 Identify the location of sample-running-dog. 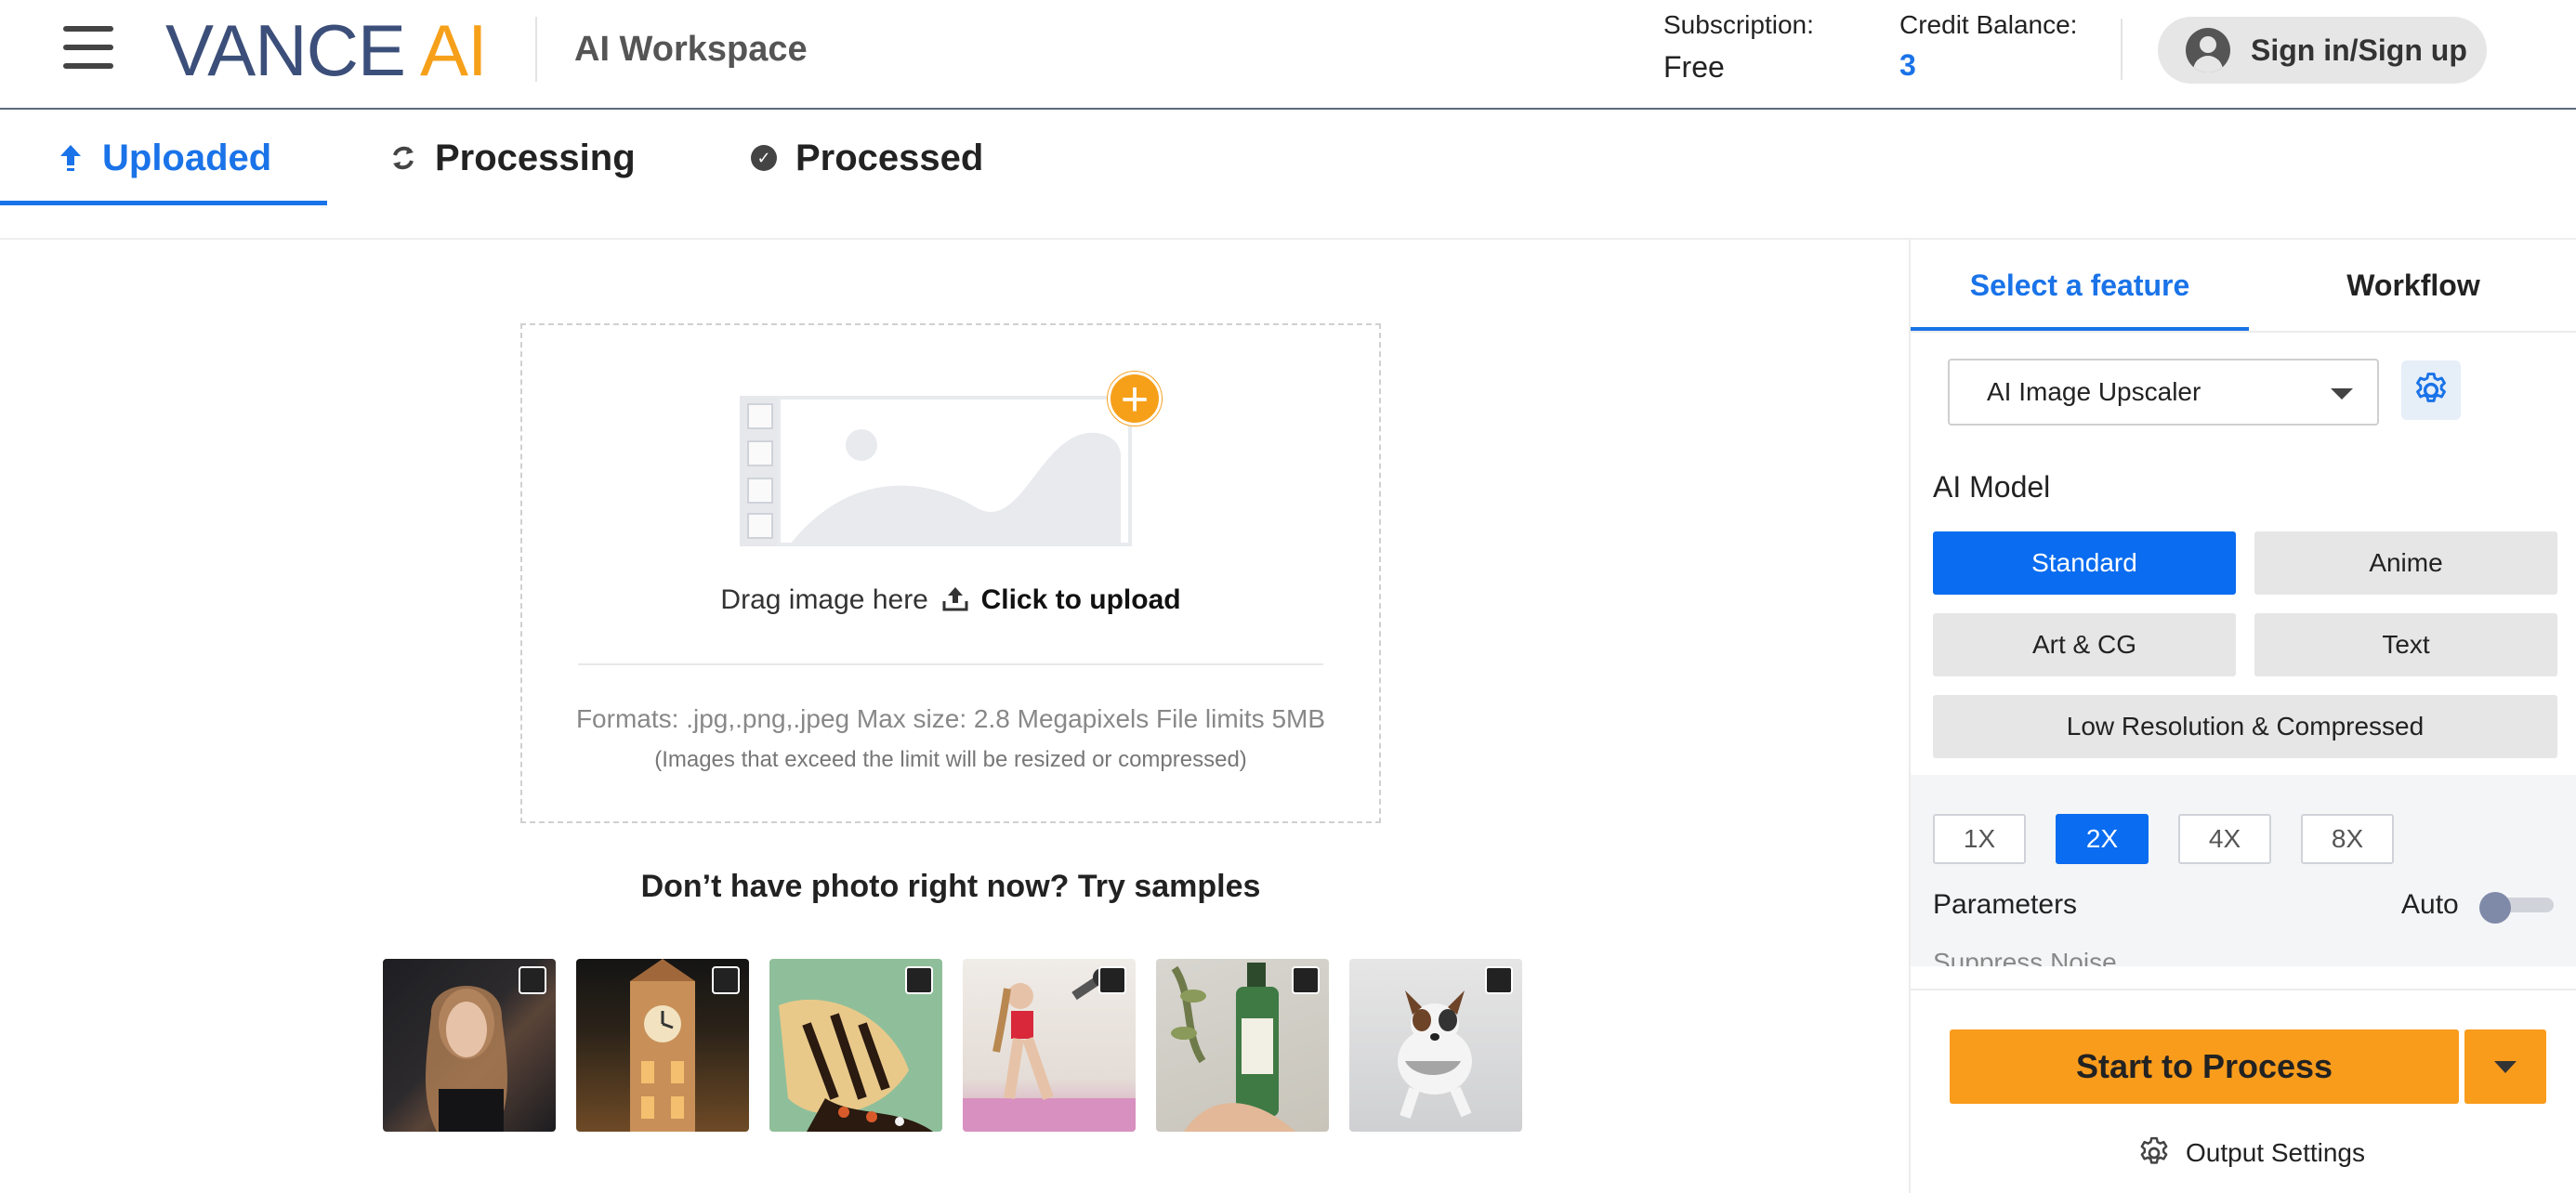
(1435, 1045).